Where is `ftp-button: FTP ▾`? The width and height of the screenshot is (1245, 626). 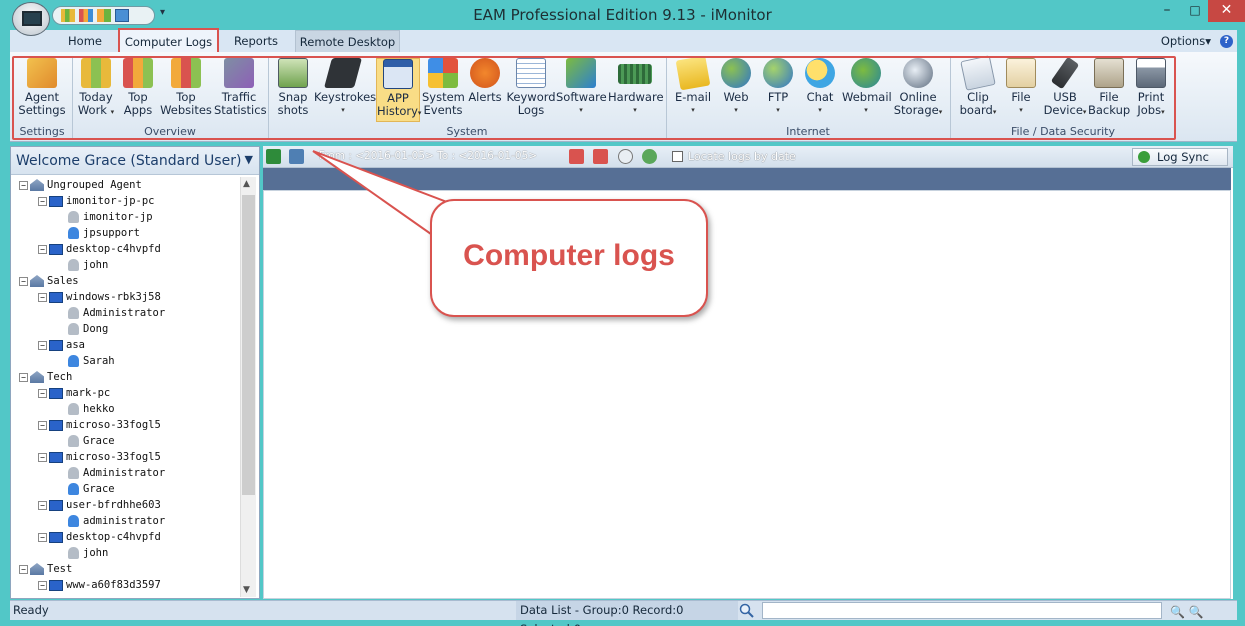 ftp-button: FTP ▾ is located at coordinates (778, 90).